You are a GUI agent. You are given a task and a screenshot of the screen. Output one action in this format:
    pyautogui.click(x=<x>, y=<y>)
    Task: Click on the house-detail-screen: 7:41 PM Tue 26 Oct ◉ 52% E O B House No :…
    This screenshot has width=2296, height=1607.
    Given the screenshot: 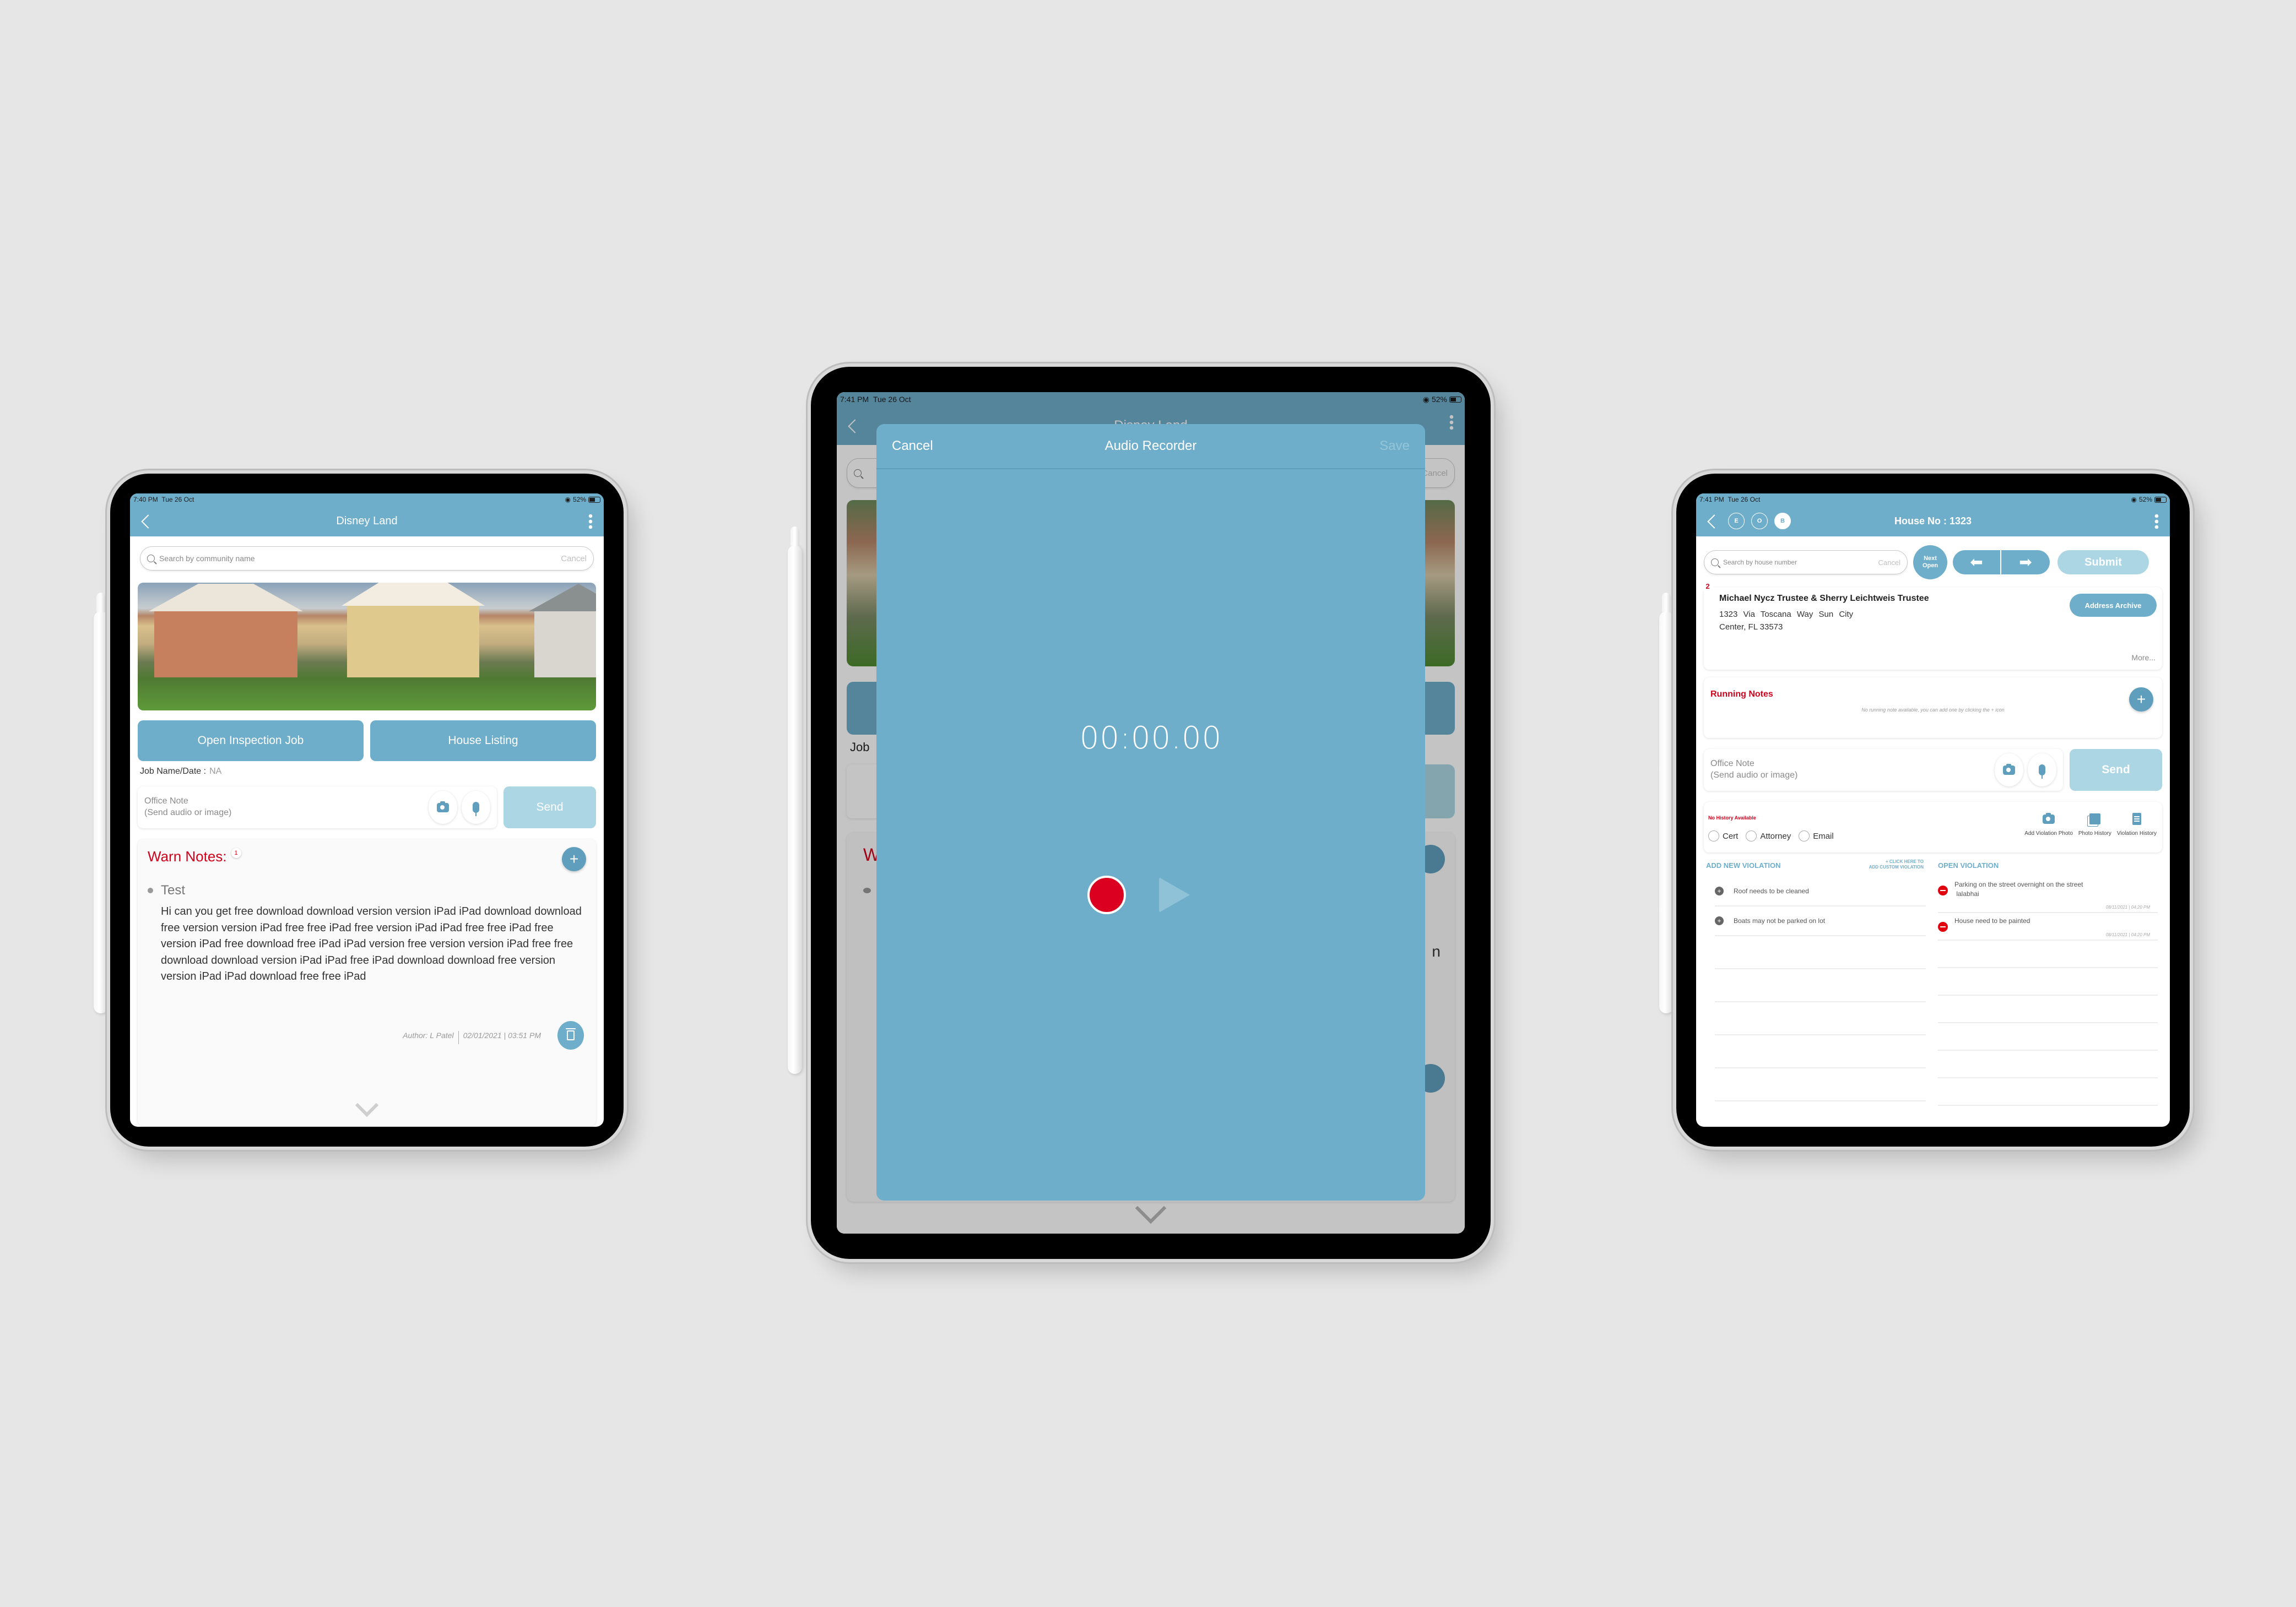 What is the action you would take?
    pyautogui.click(x=1933, y=810)
    